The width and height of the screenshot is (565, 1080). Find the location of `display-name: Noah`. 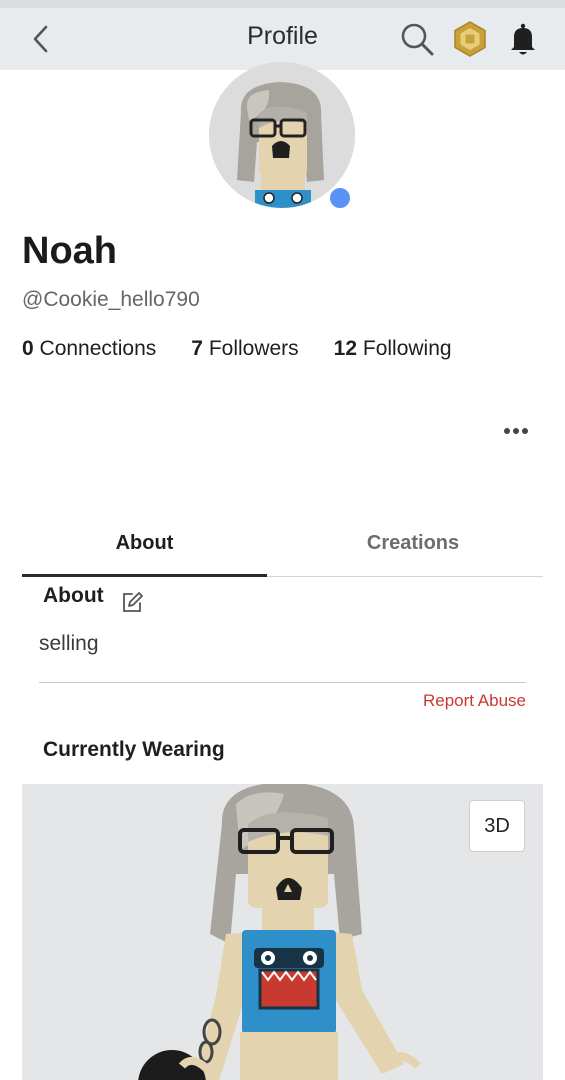

display-name: Noah is located at coordinates (69, 251).